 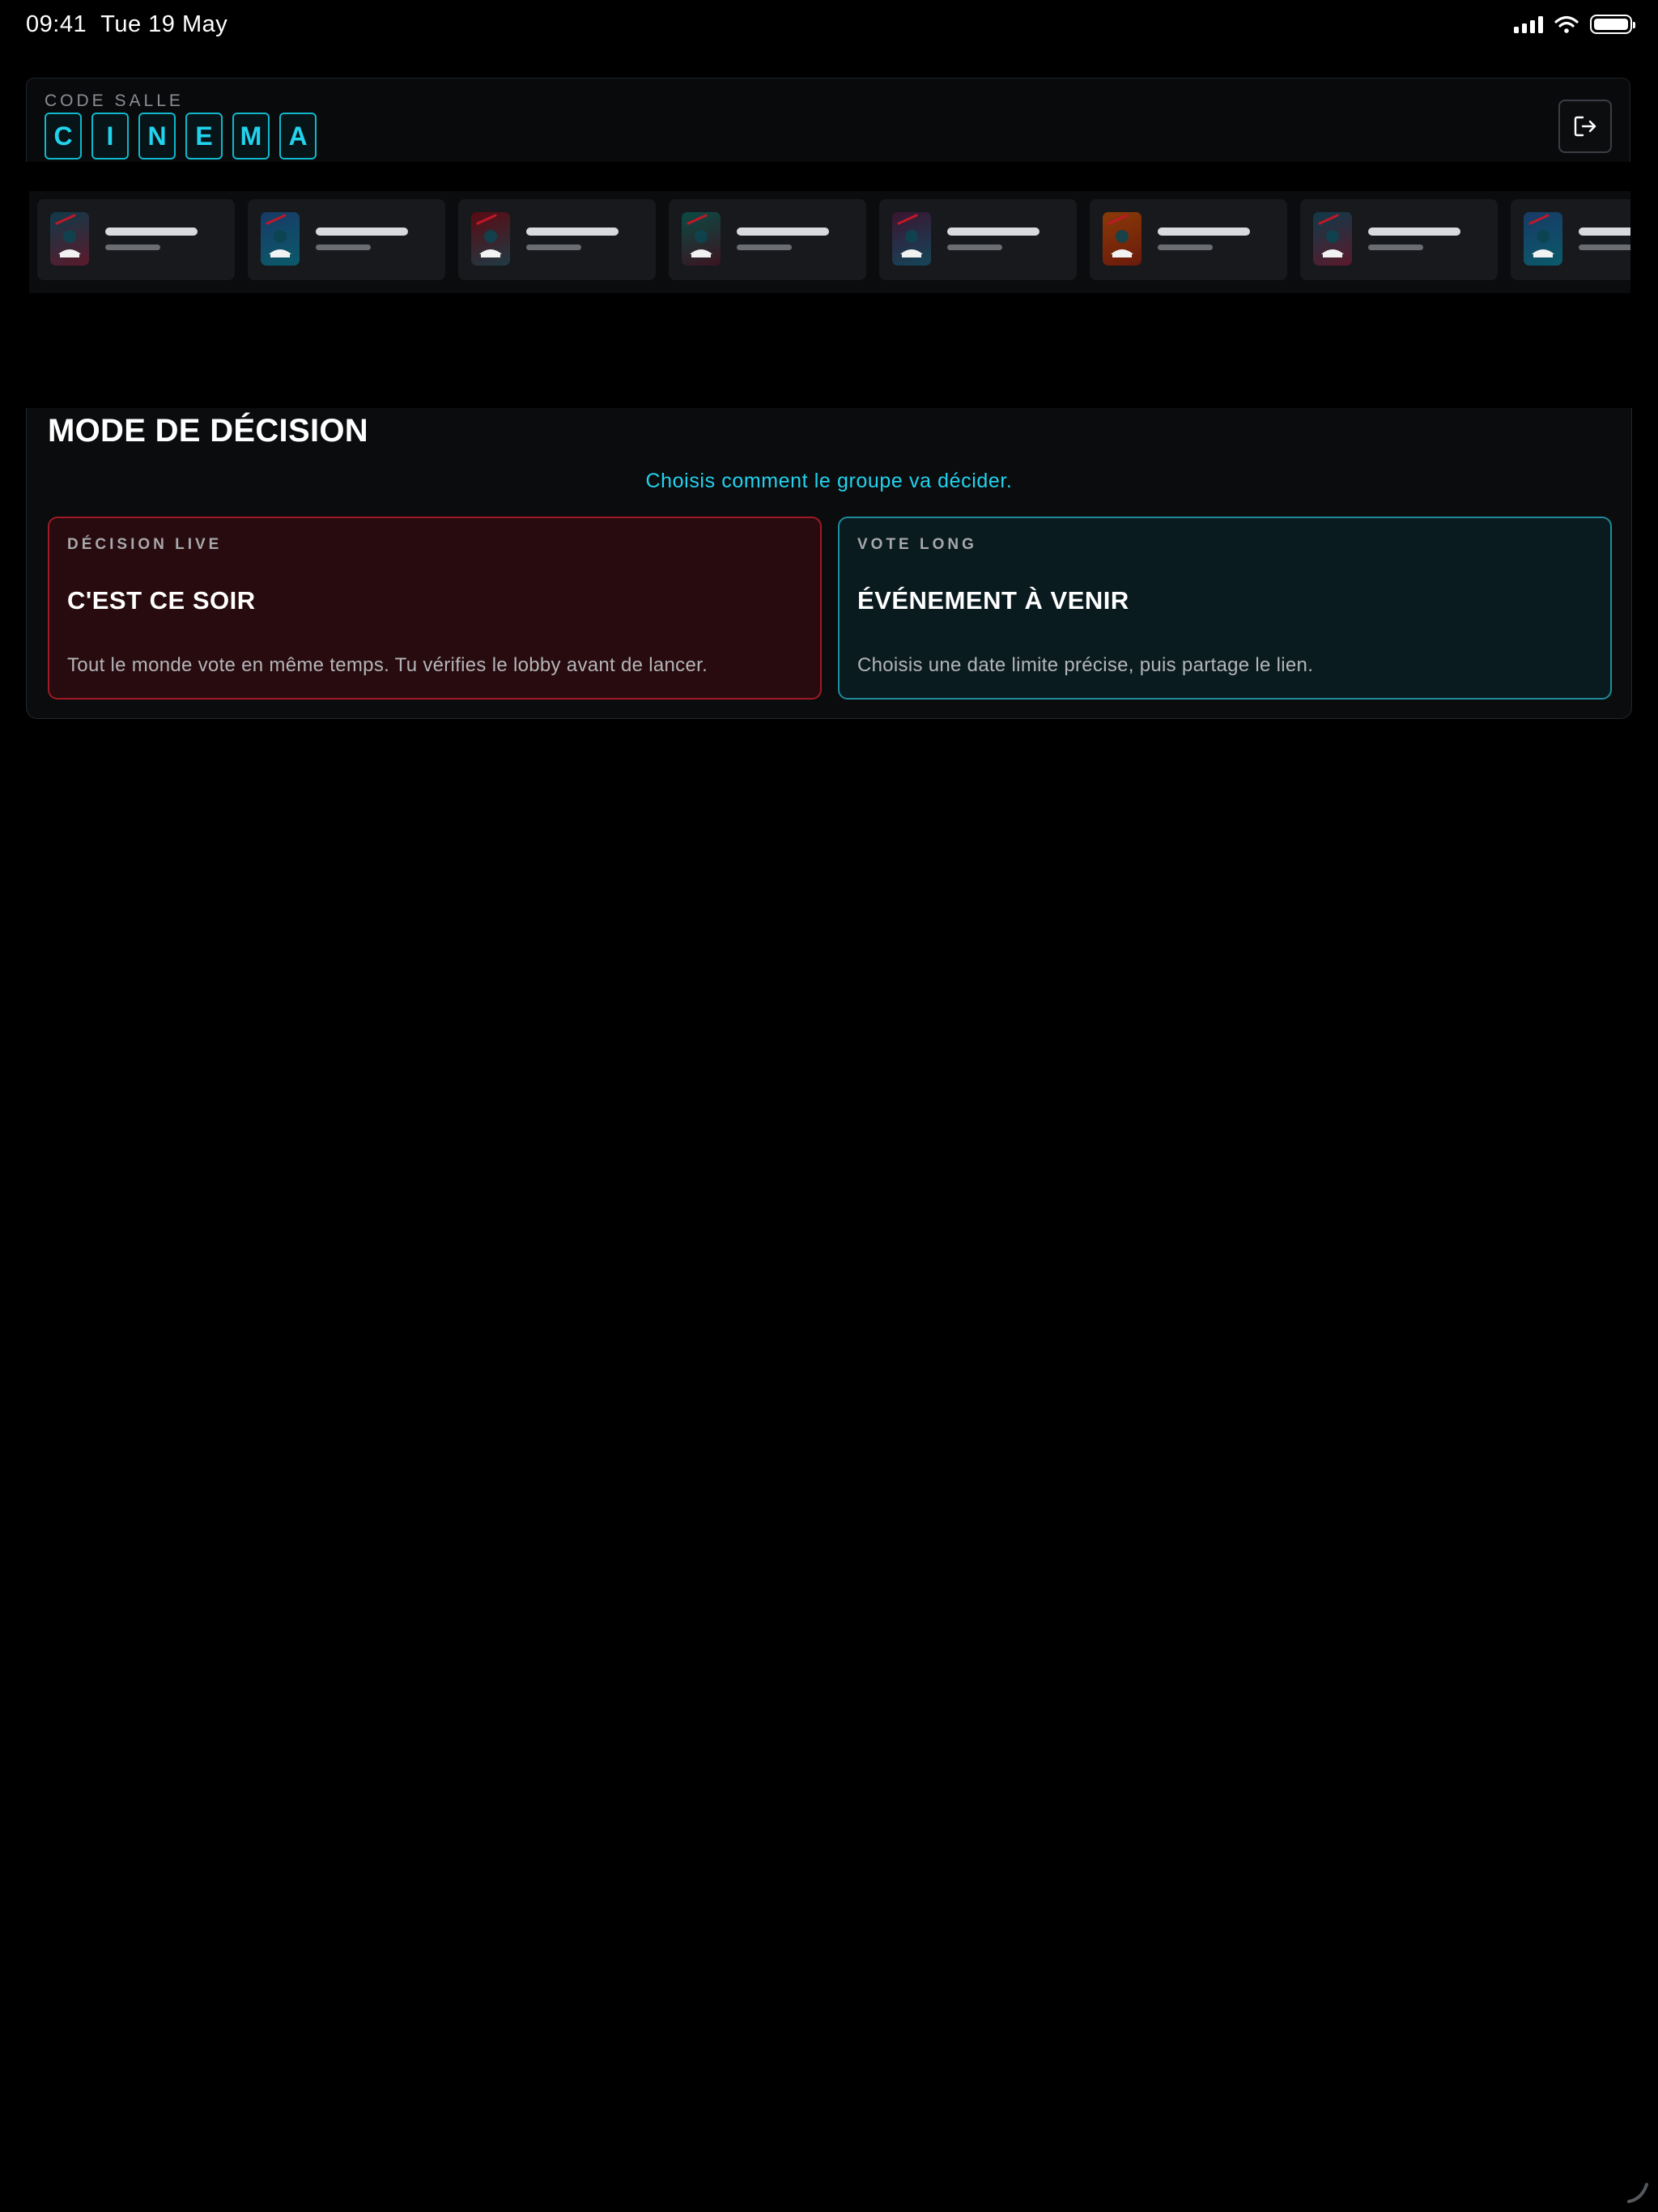 I want to click on mode-title: C'EST CE SOIR, so click(x=161, y=601).